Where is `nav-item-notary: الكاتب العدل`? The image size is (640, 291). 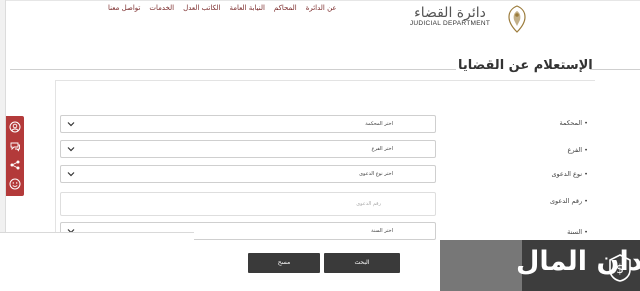 nav-item-notary: الكاتب العدل is located at coordinates (201, 8).